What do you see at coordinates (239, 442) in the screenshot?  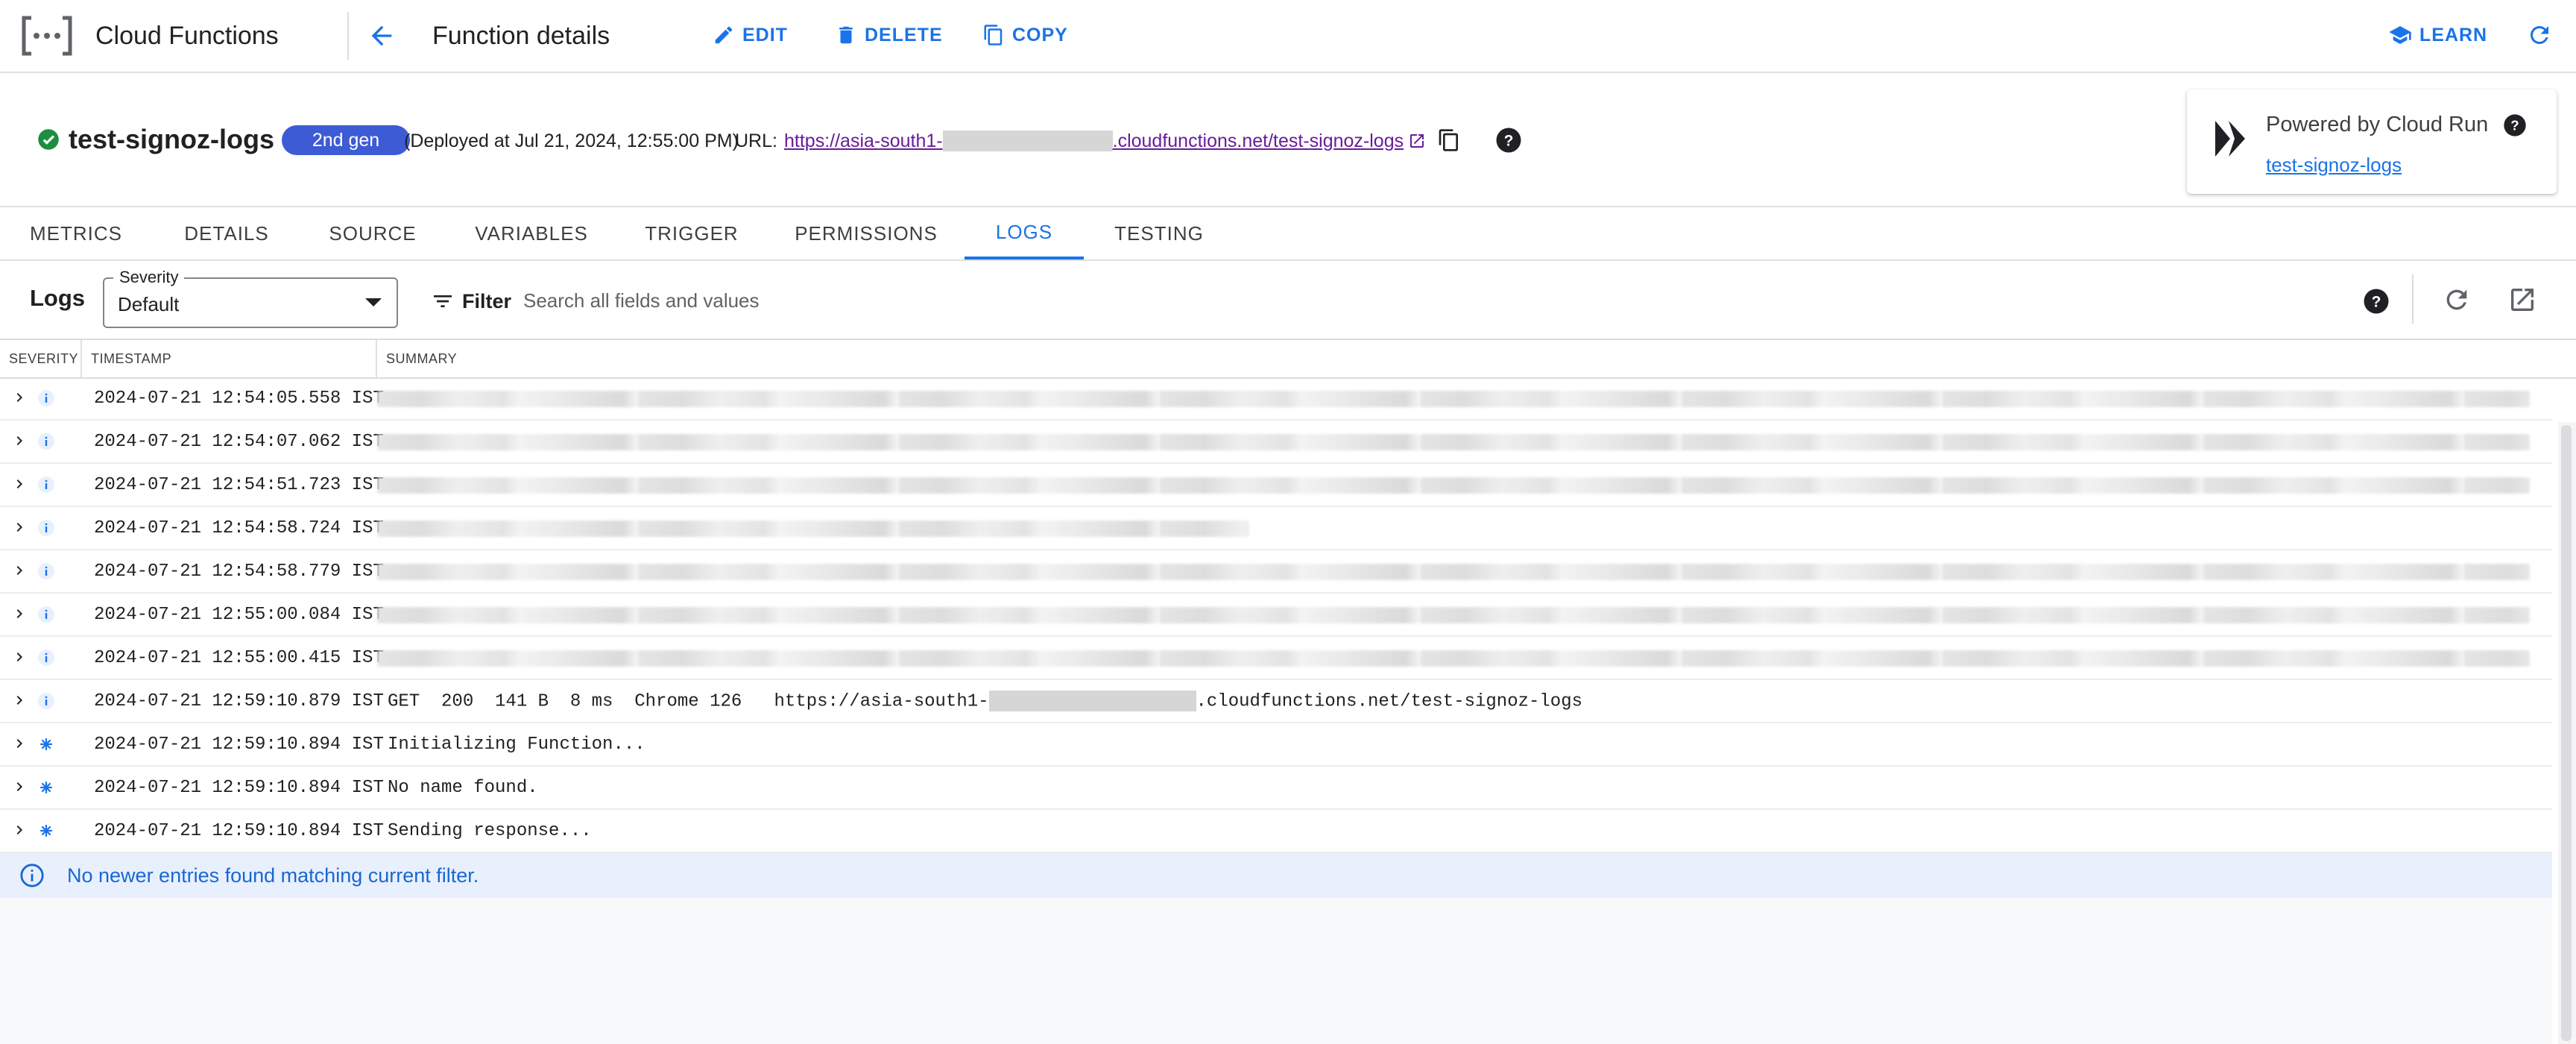 I see `log-timestamp: 2024-07-21 12:54:07.062 IST` at bounding box center [239, 442].